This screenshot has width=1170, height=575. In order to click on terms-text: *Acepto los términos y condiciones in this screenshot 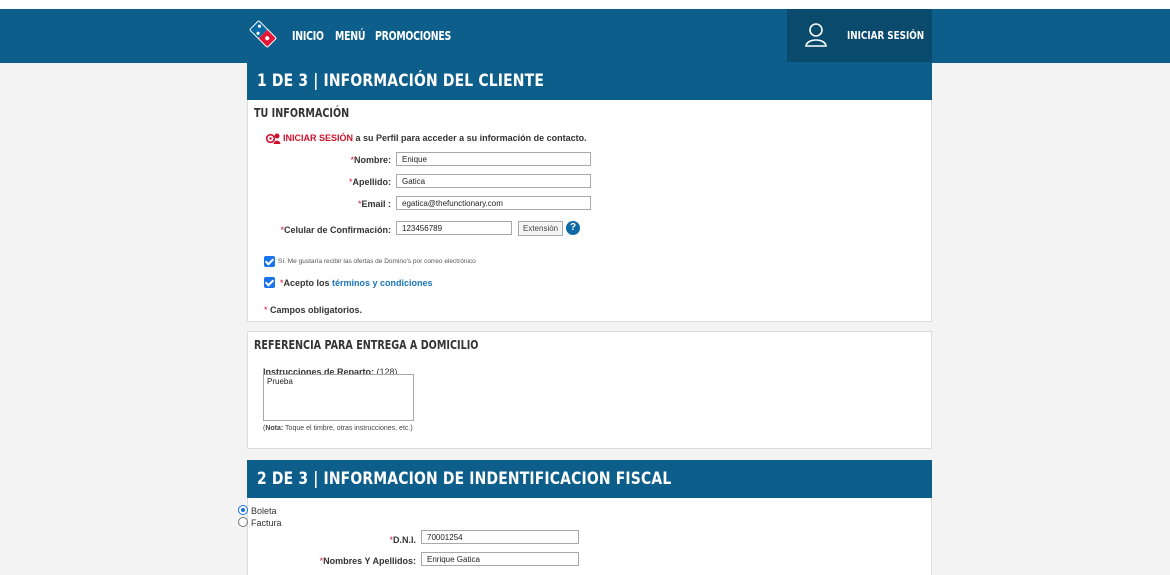, I will do `click(356, 283)`.